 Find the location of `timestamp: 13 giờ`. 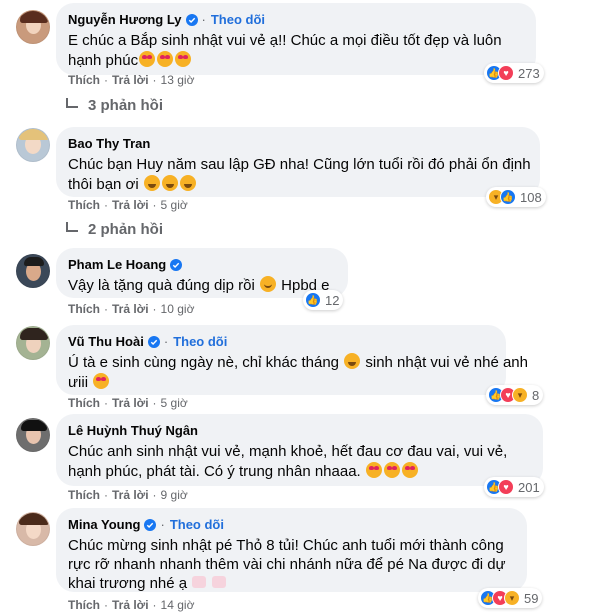

timestamp: 13 giờ is located at coordinates (178, 80).